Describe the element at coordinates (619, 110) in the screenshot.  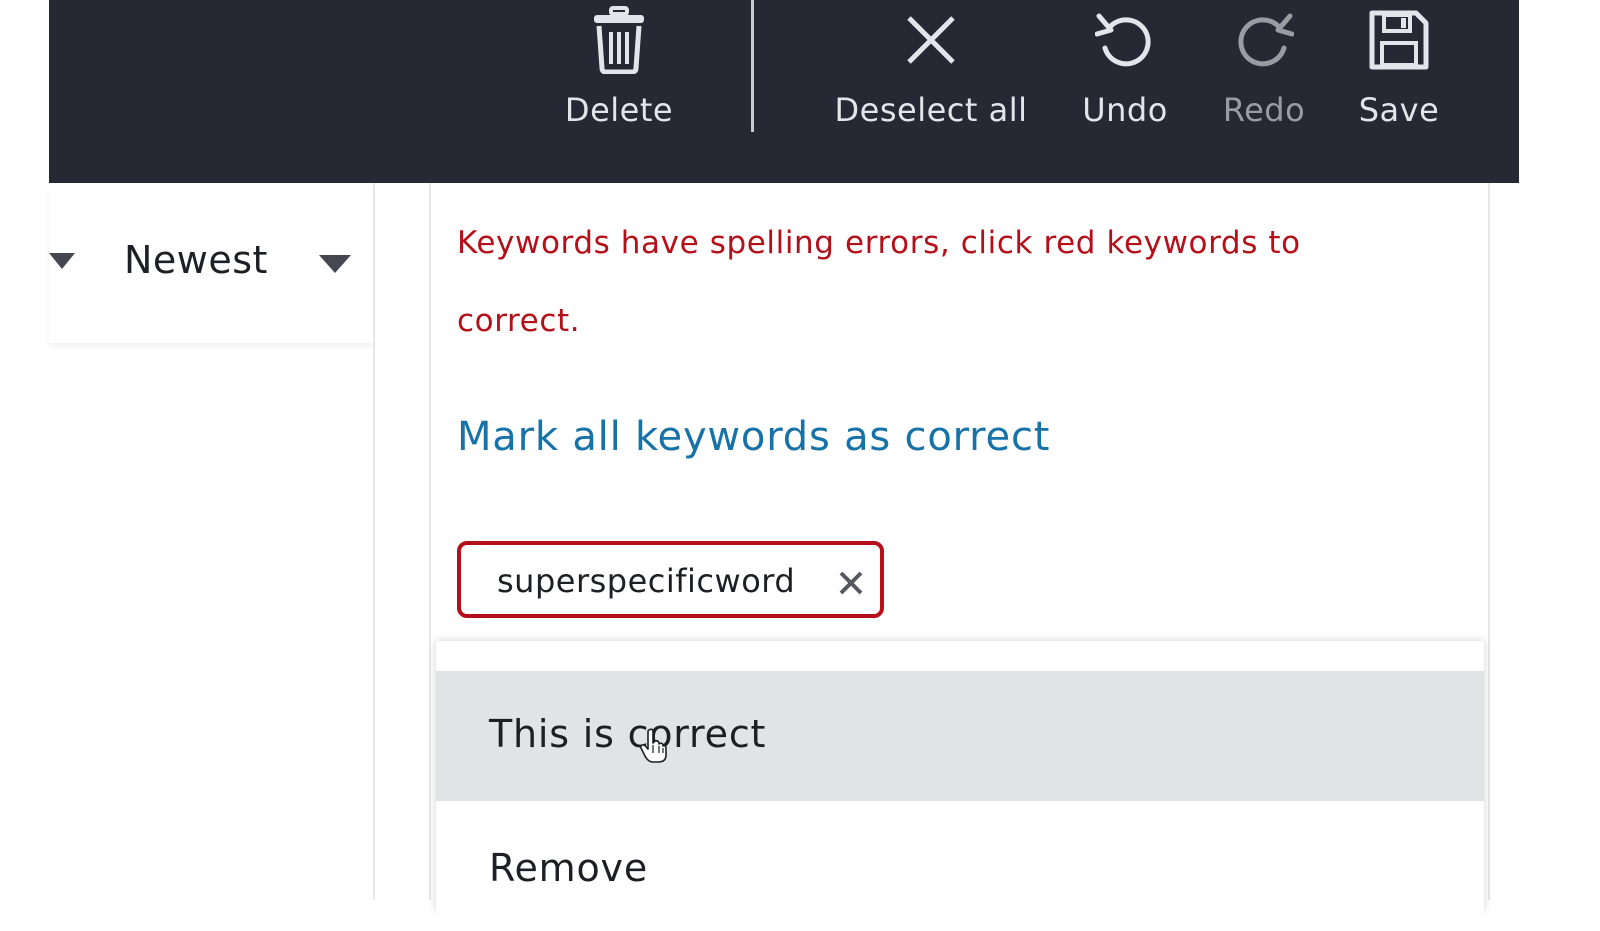
I see `delete-label: Delete` at that location.